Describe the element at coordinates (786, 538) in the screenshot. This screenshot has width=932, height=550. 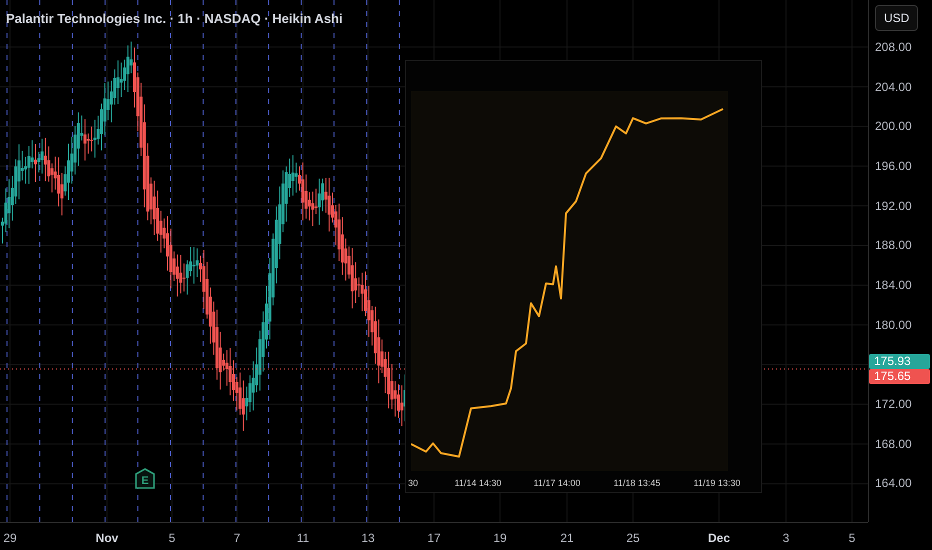
I see `date-label: 3` at that location.